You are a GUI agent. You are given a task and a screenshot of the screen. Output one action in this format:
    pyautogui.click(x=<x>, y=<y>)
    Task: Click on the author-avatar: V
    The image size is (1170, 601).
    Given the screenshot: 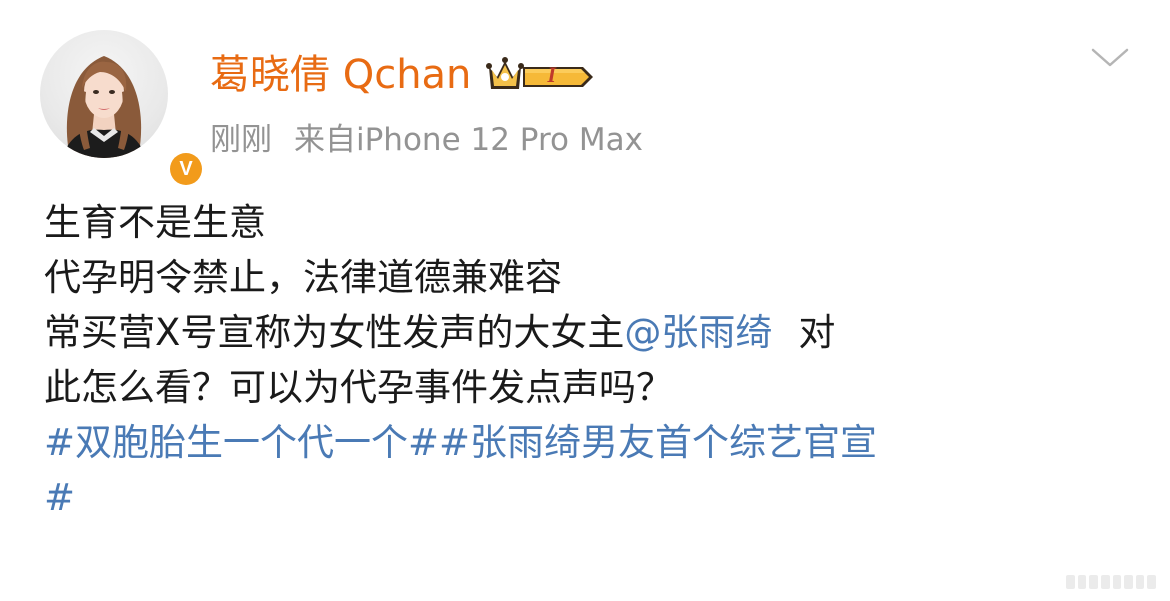 What is the action you would take?
    pyautogui.click(x=122, y=109)
    